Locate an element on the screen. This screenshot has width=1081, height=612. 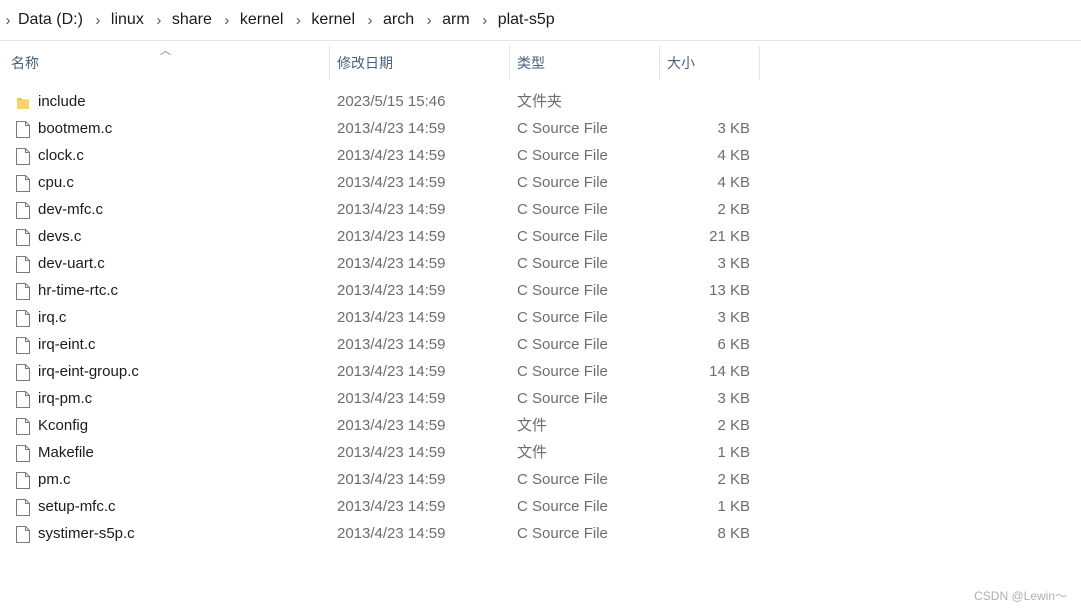
breadcrumb-item: › Data (D:) is located at coordinates (43, 20).